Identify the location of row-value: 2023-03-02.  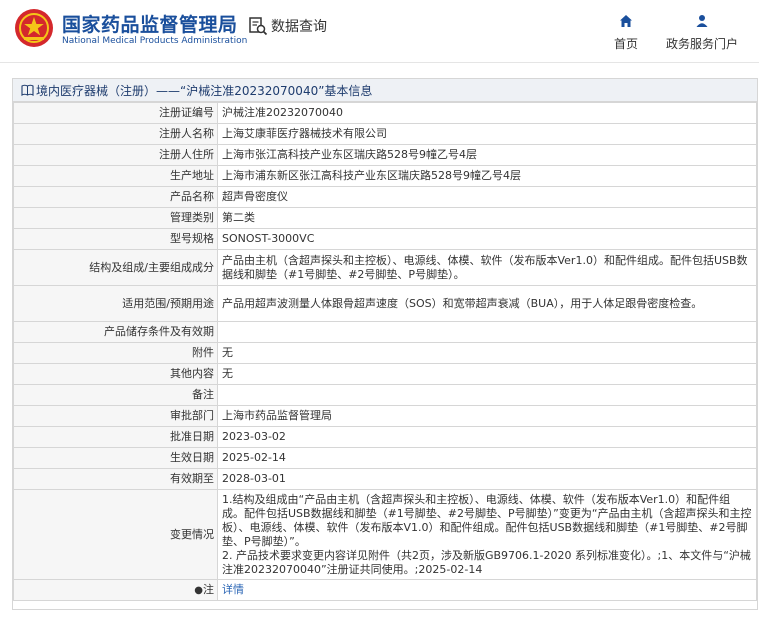
(487, 437).